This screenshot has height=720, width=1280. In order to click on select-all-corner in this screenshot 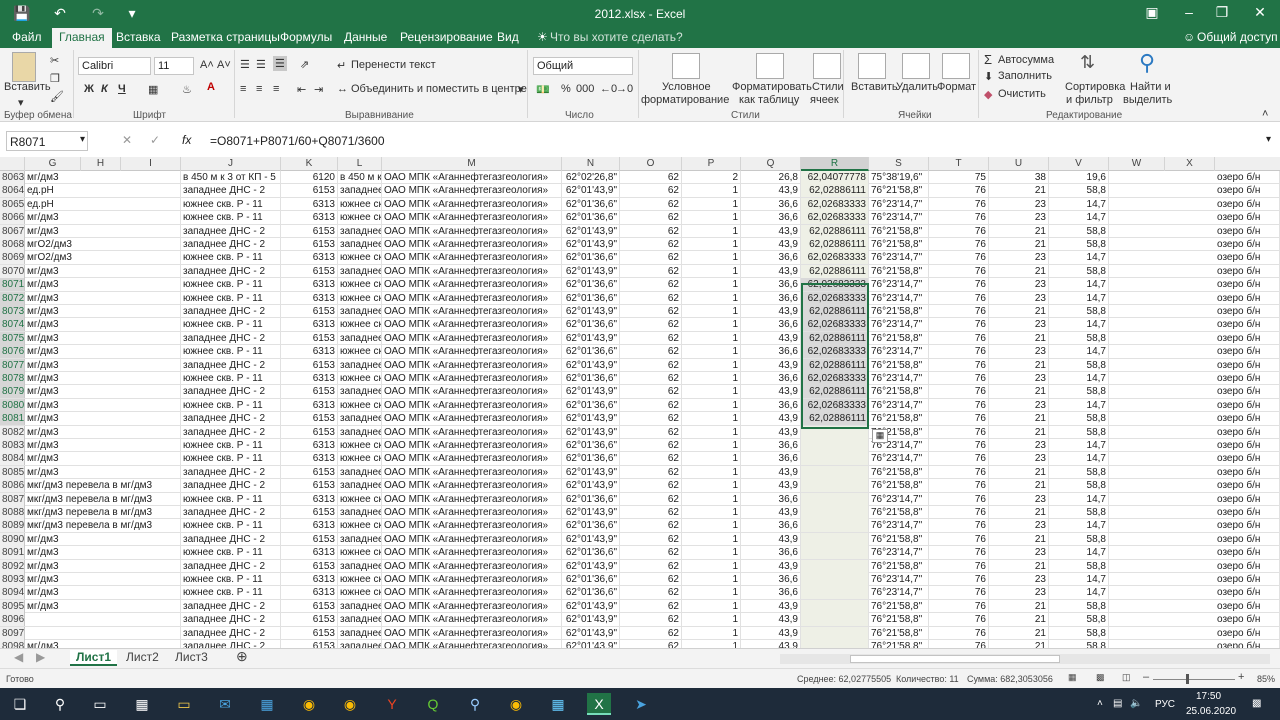, I will do `click(12, 164)`.